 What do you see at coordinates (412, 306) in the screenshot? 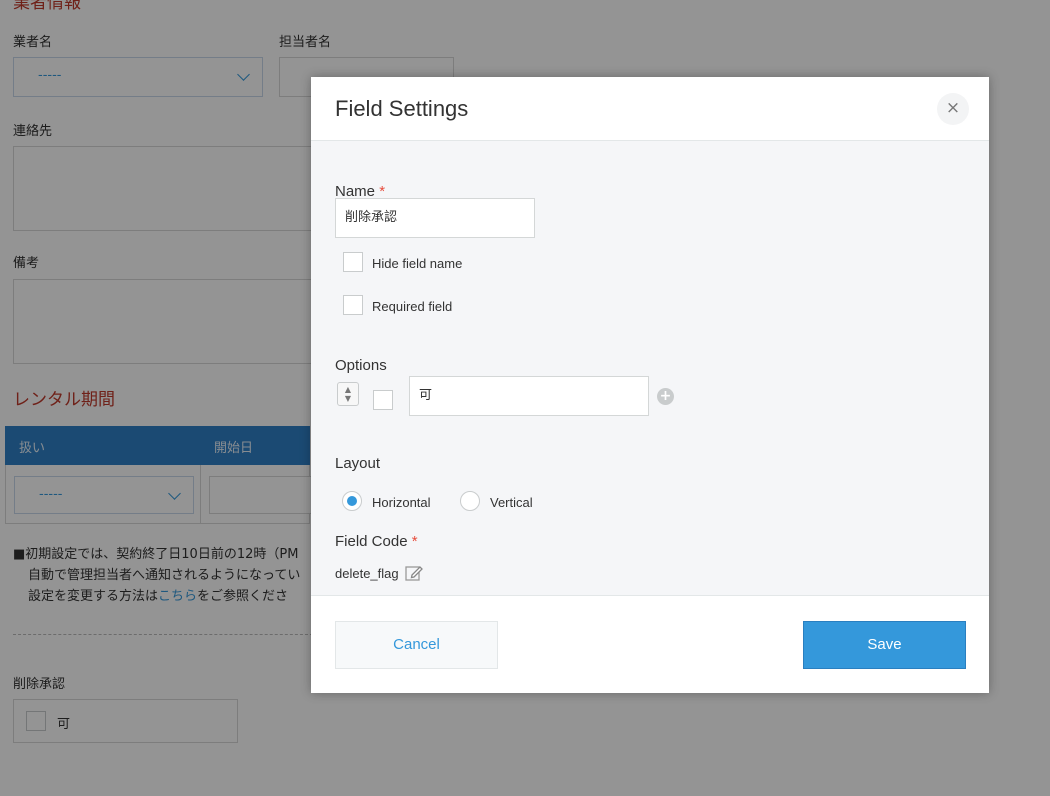
I see `required-field-label: Required field` at bounding box center [412, 306].